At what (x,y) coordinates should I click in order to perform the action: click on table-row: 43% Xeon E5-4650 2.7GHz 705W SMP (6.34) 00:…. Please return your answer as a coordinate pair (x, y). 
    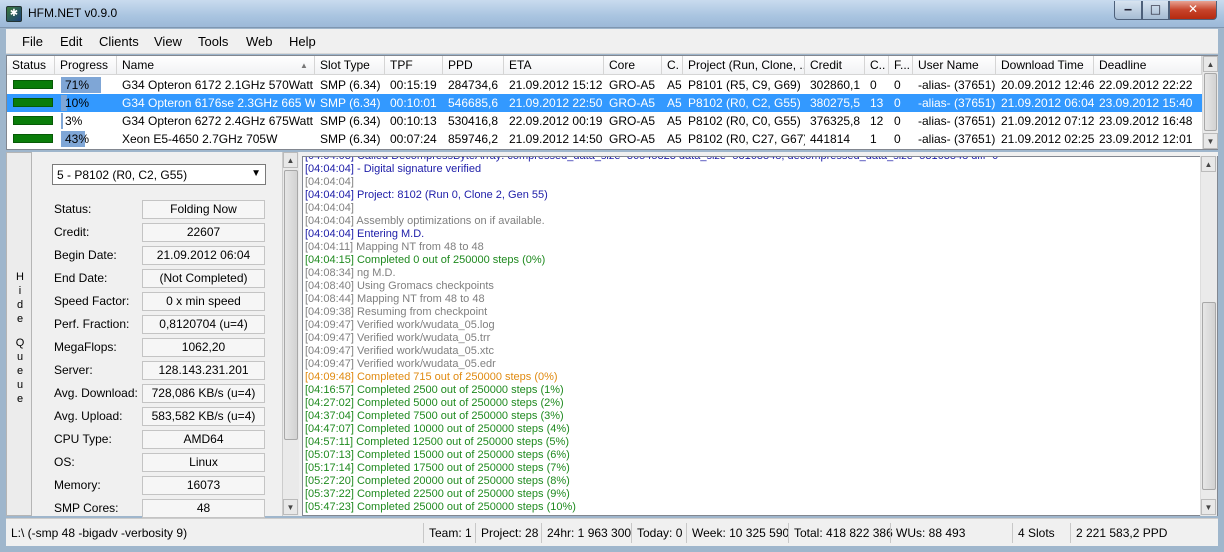
    Looking at the image, I should click on (604, 139).